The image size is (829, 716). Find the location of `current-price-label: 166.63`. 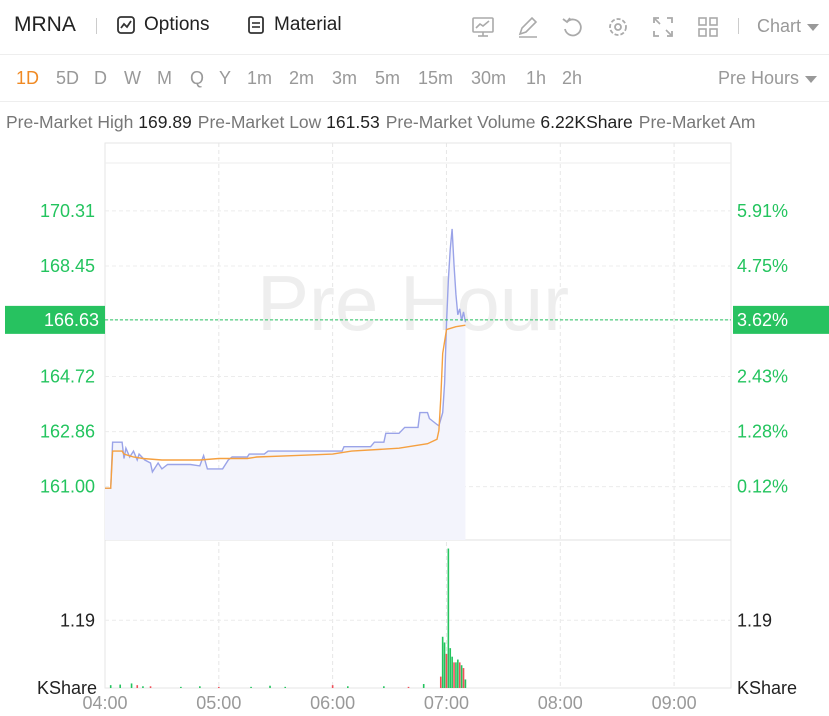

current-price-label: 166.63 is located at coordinates (71, 320).